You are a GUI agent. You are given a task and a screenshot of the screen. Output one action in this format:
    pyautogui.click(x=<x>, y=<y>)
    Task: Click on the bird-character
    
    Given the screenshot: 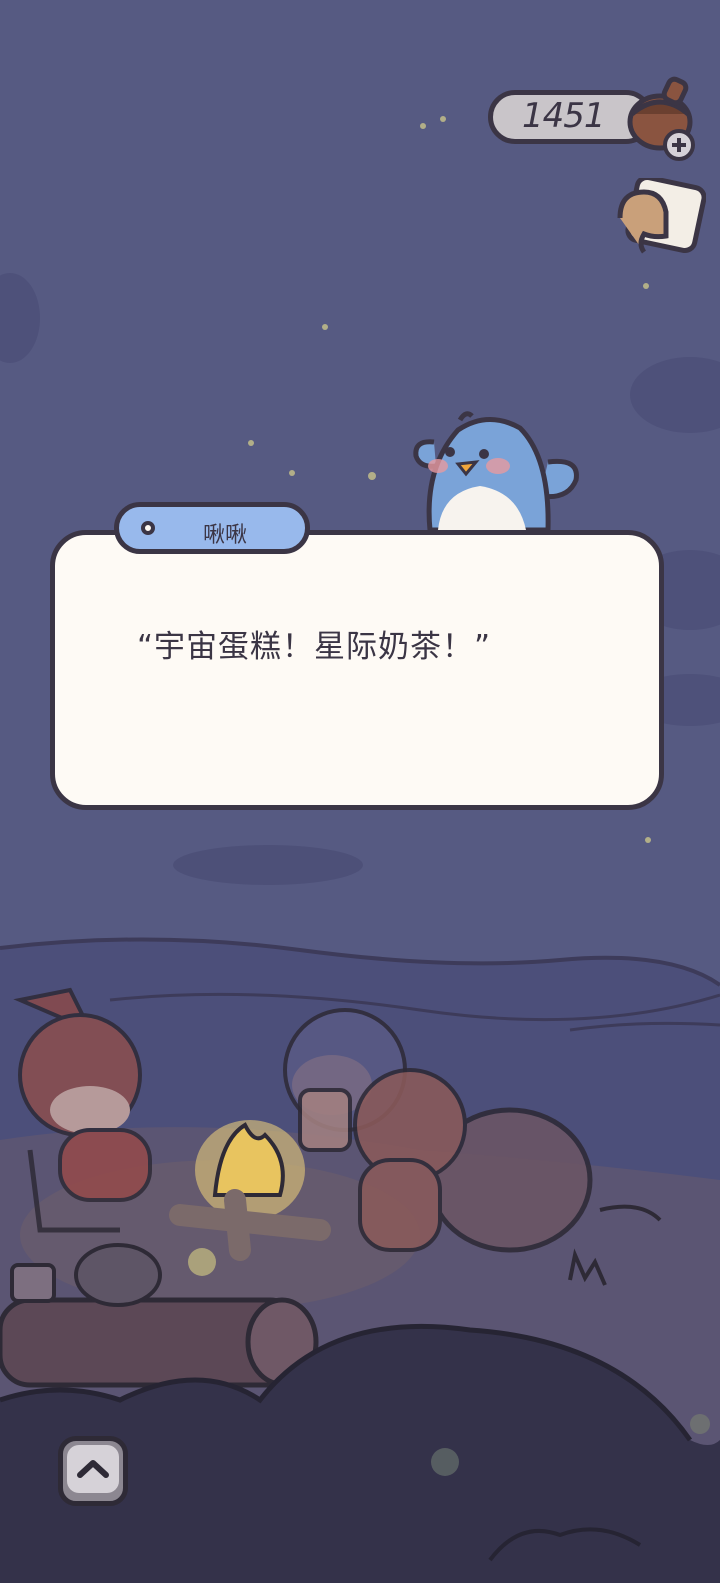 What is the action you would take?
    pyautogui.click(x=496, y=472)
    